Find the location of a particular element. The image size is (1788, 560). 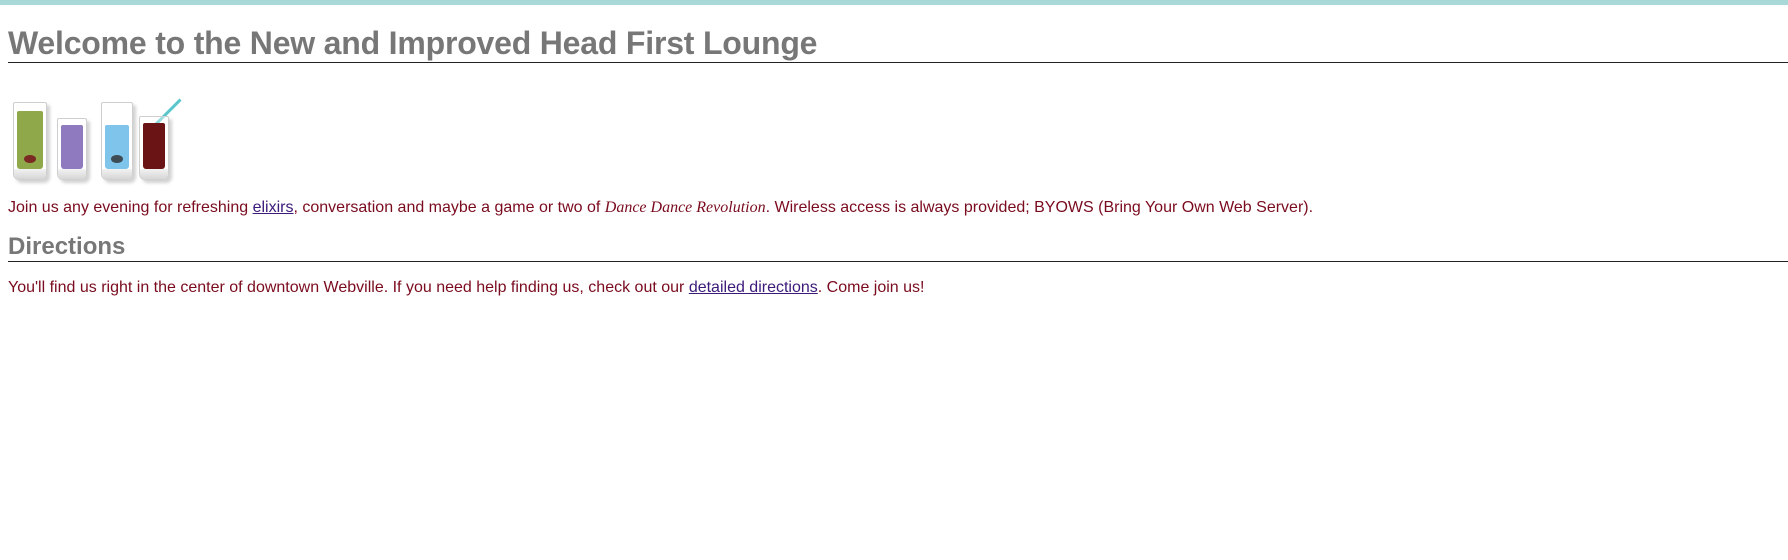

green-drink-glass is located at coordinates (30, 141).